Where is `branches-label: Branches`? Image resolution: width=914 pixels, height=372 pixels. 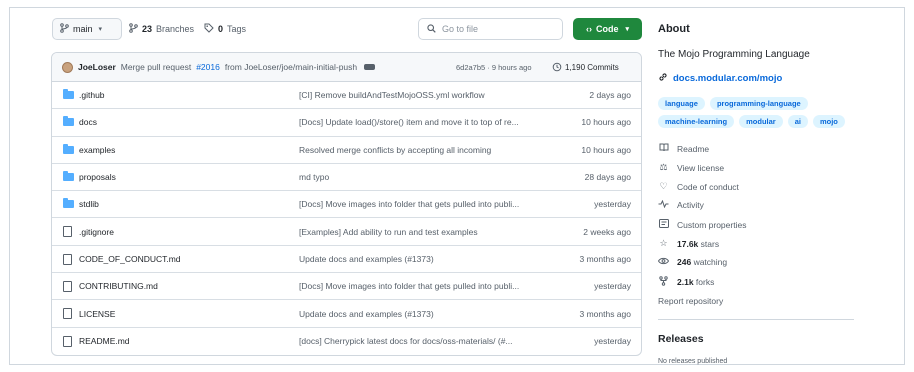 branches-label: Branches is located at coordinates (175, 29).